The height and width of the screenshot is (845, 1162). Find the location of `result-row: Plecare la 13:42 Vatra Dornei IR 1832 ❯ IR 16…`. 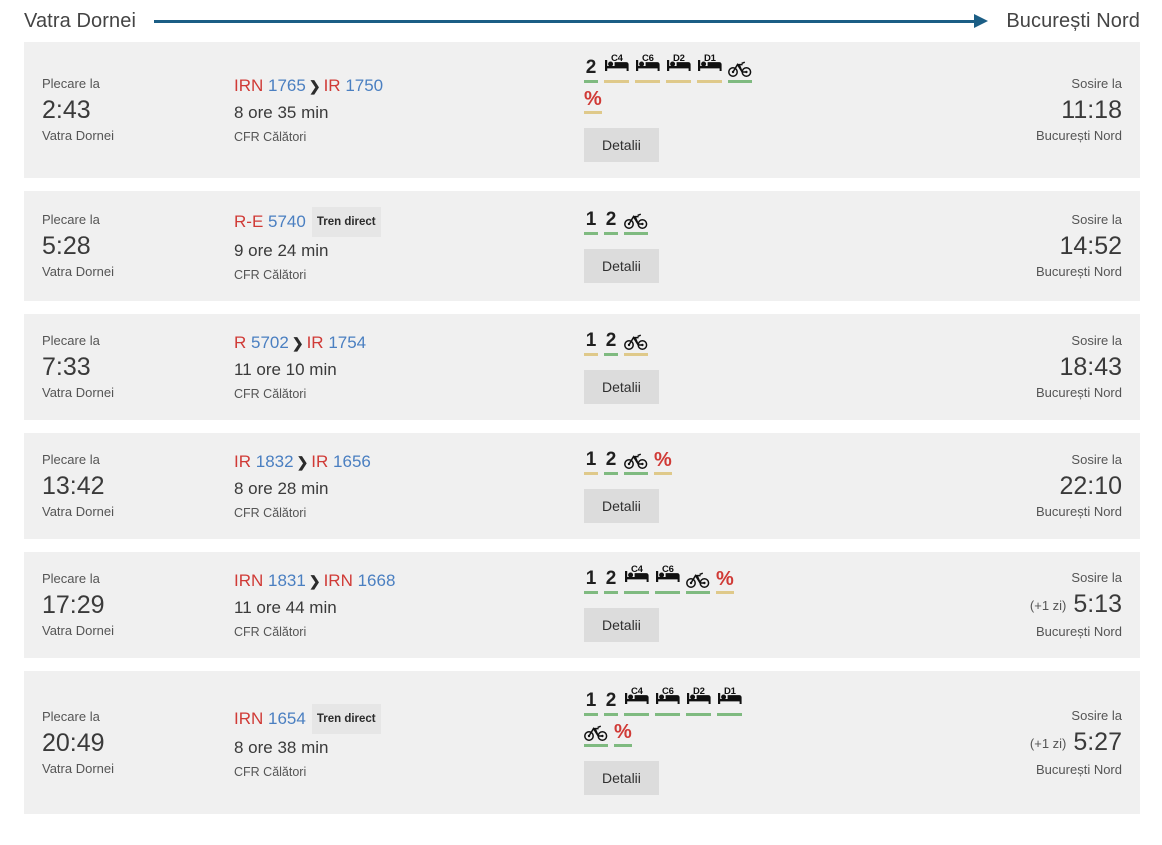

result-row: Plecare la 13:42 Vatra Dornei IR 1832 ❯ IR 16… is located at coordinates (582, 486).